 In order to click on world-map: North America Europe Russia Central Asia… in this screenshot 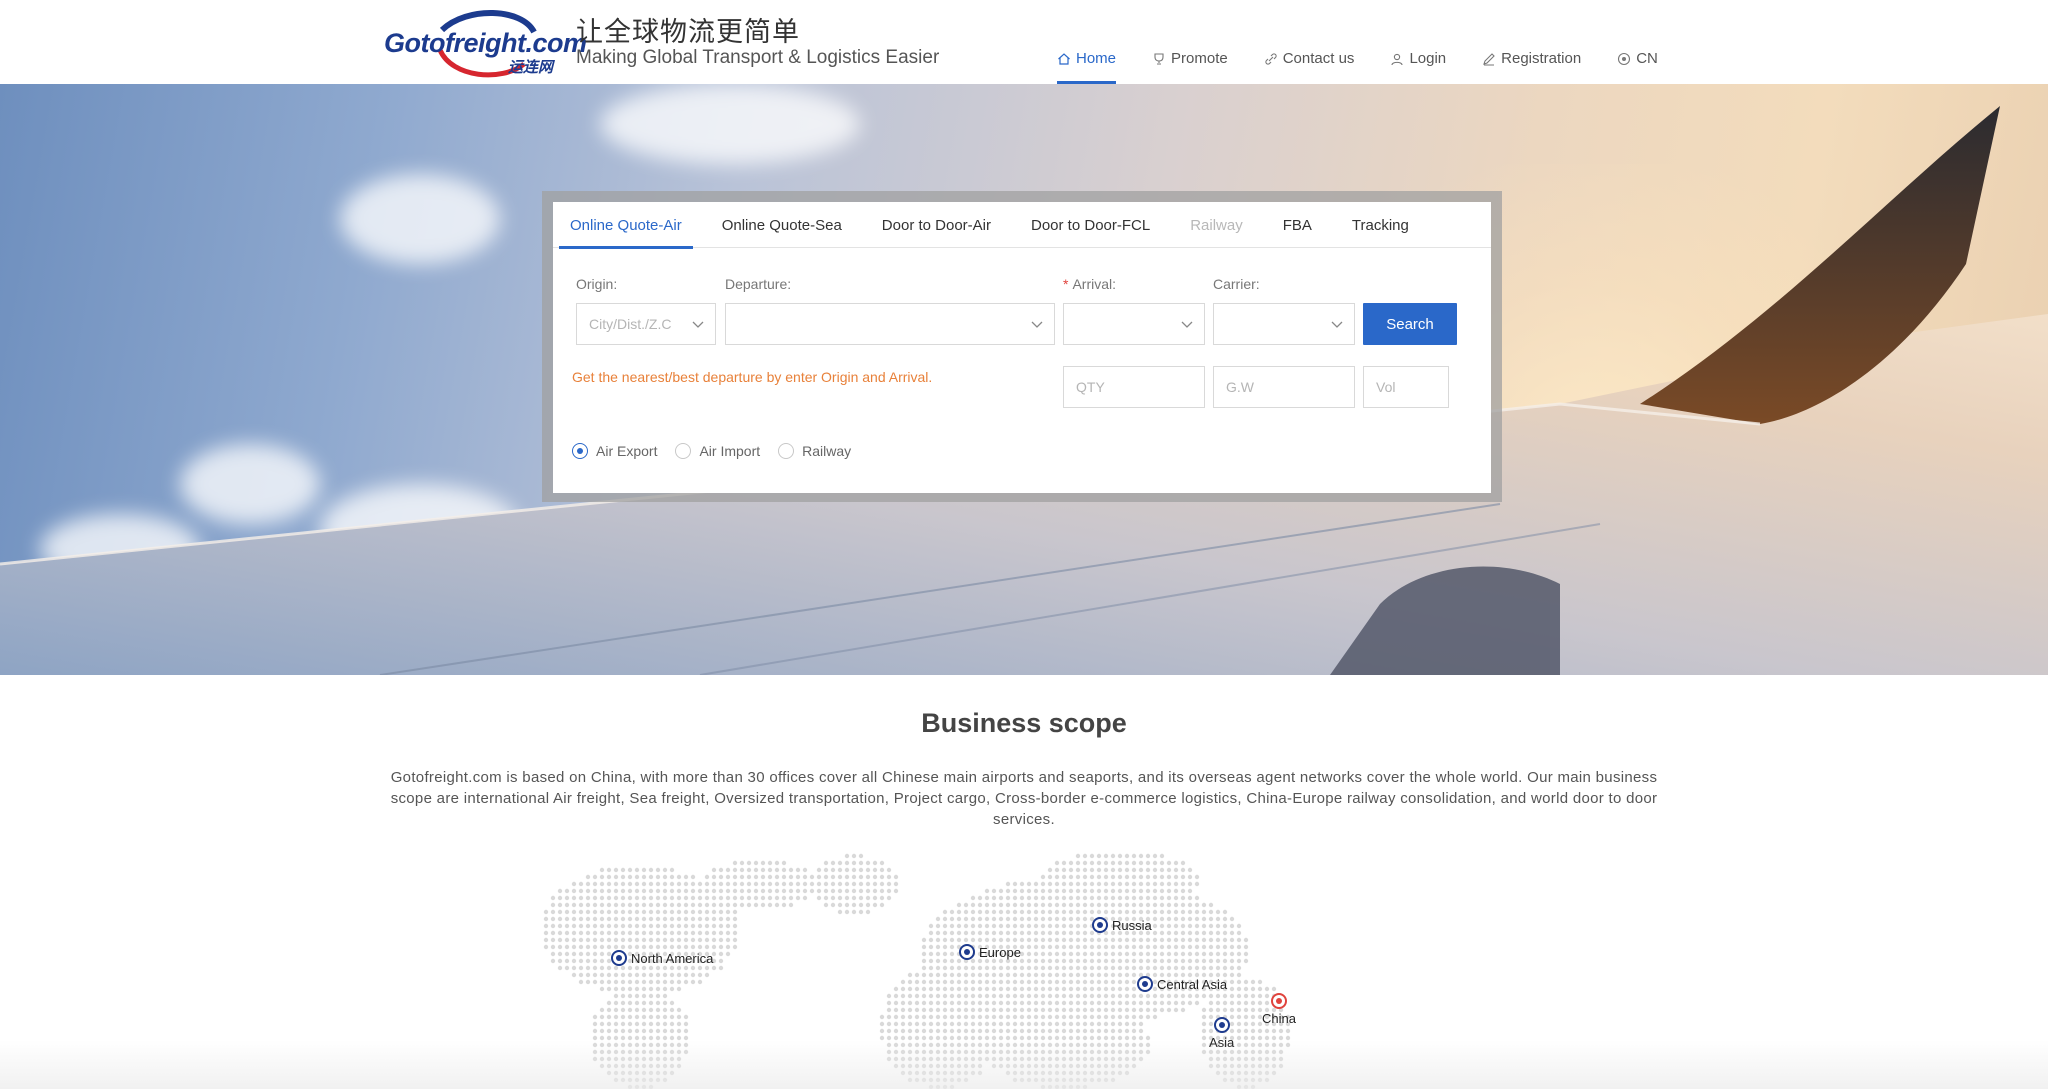, I will do `click(970, 967)`.